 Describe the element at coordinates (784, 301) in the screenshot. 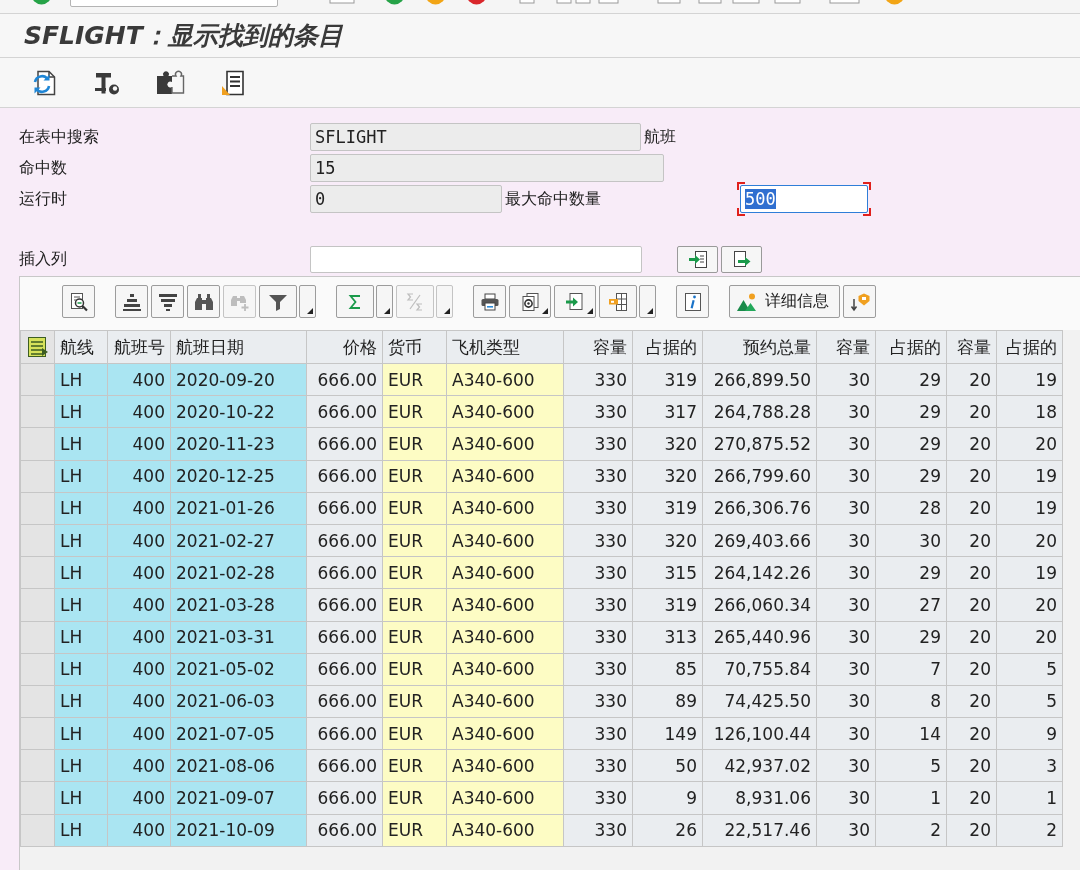

I see `detail-info-button: 详细信息` at that location.